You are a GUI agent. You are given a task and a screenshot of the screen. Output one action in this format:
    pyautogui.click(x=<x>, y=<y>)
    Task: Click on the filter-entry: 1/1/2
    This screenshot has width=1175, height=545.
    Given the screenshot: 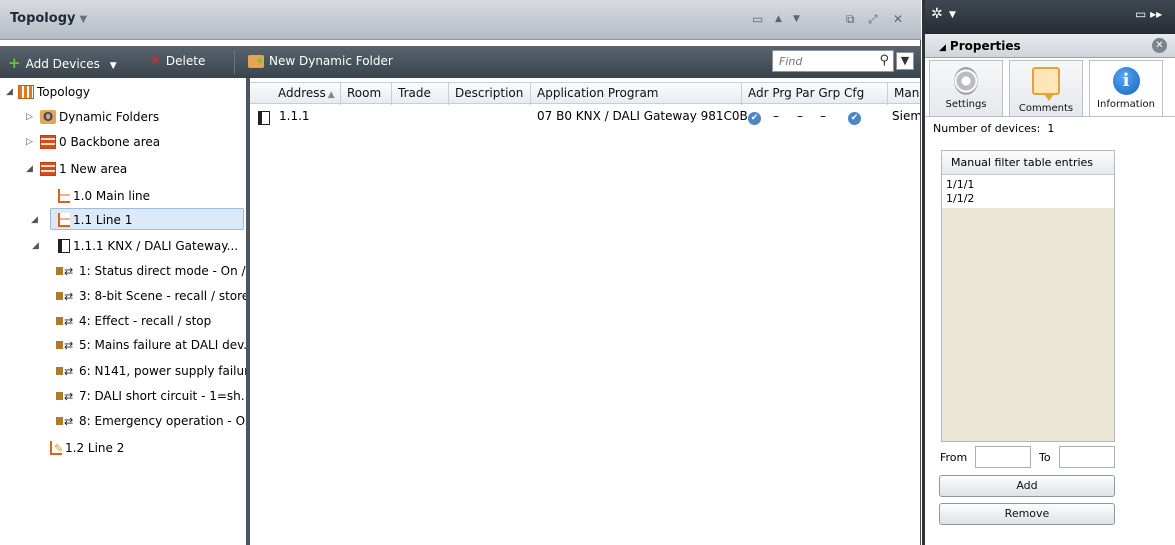 What is the action you would take?
    pyautogui.click(x=1030, y=199)
    